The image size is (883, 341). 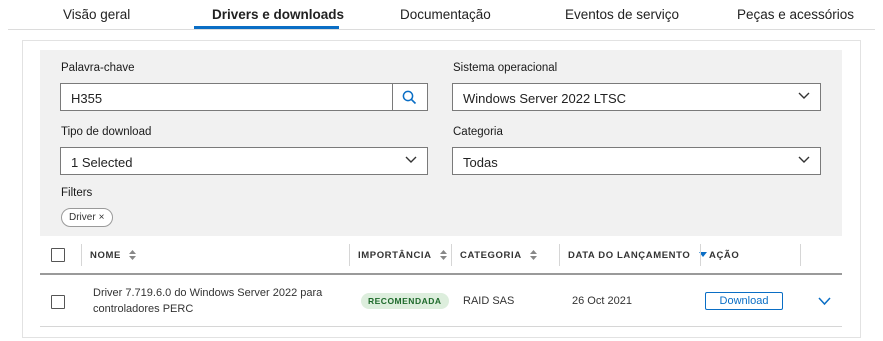 I want to click on search-icon, so click(x=409, y=97).